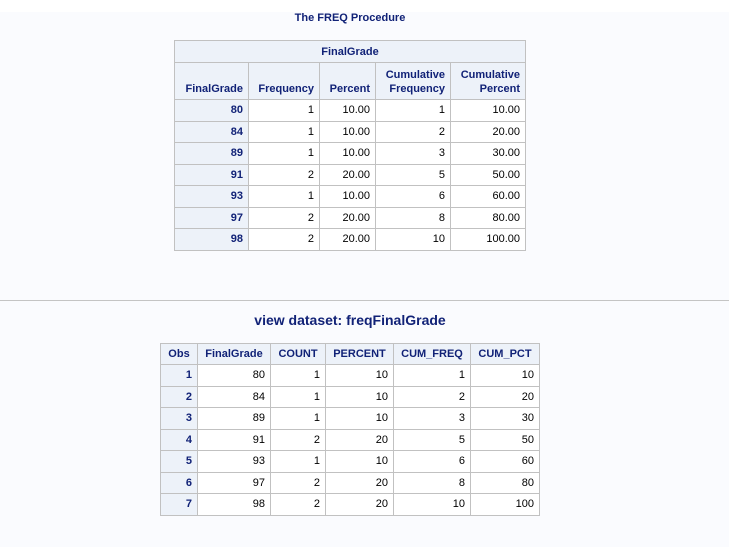  What do you see at coordinates (234, 482) in the screenshot?
I see `table-cell: 97` at bounding box center [234, 482].